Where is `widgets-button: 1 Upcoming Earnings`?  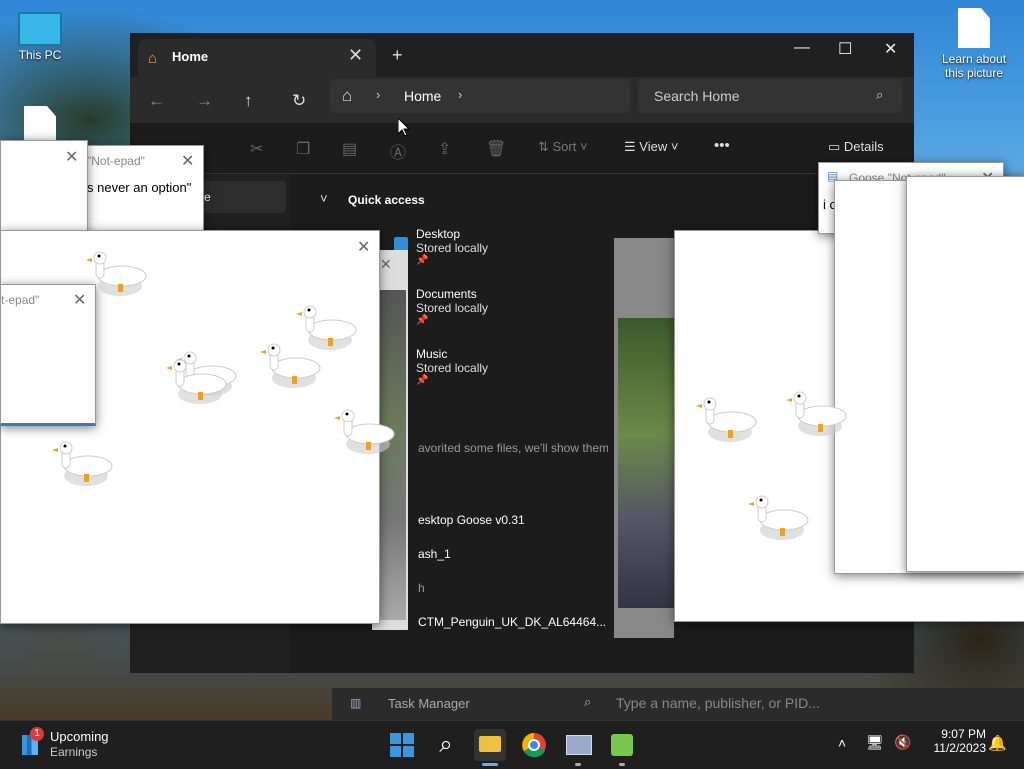
widgets-button: 1 Upcoming Earnings is located at coordinates (78, 745).